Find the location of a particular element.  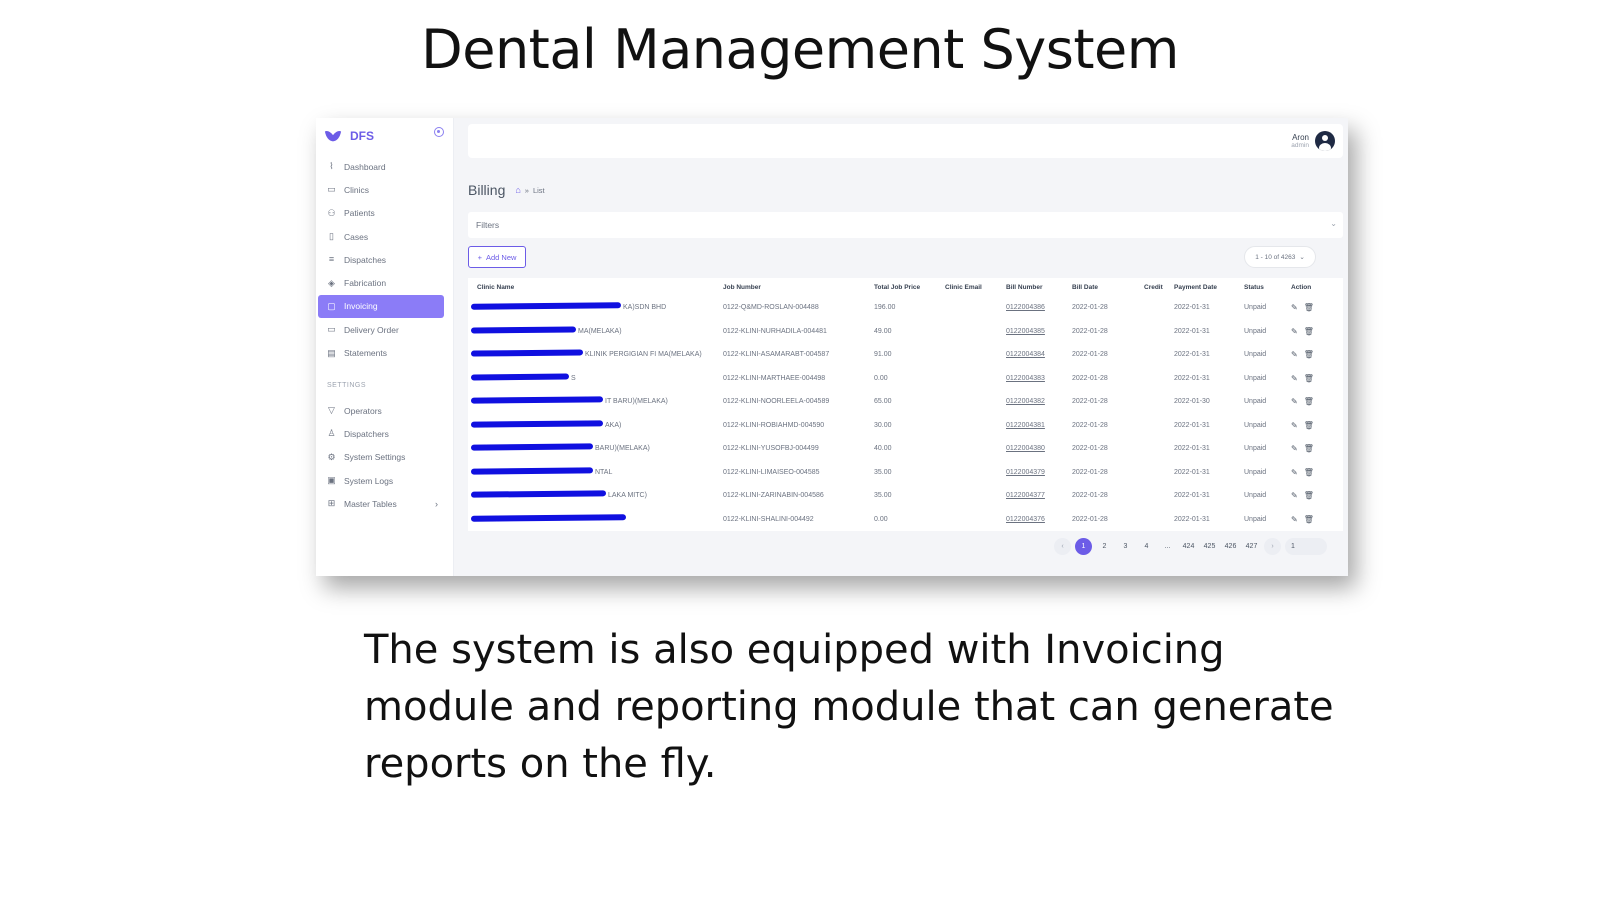

page-size-value: 1 - 10 of 4263 is located at coordinates (1275, 257).